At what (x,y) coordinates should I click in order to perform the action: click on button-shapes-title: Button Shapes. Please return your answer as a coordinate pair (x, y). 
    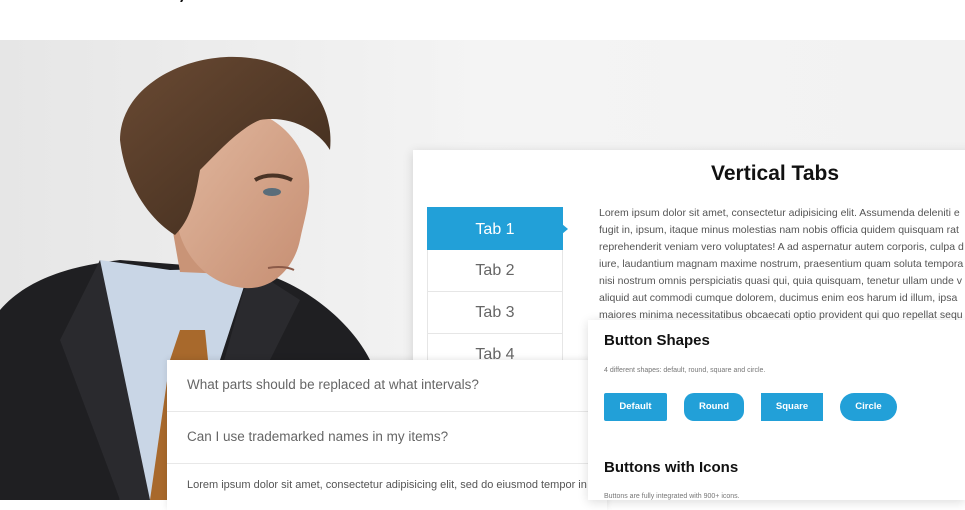
    Looking at the image, I should click on (657, 340).